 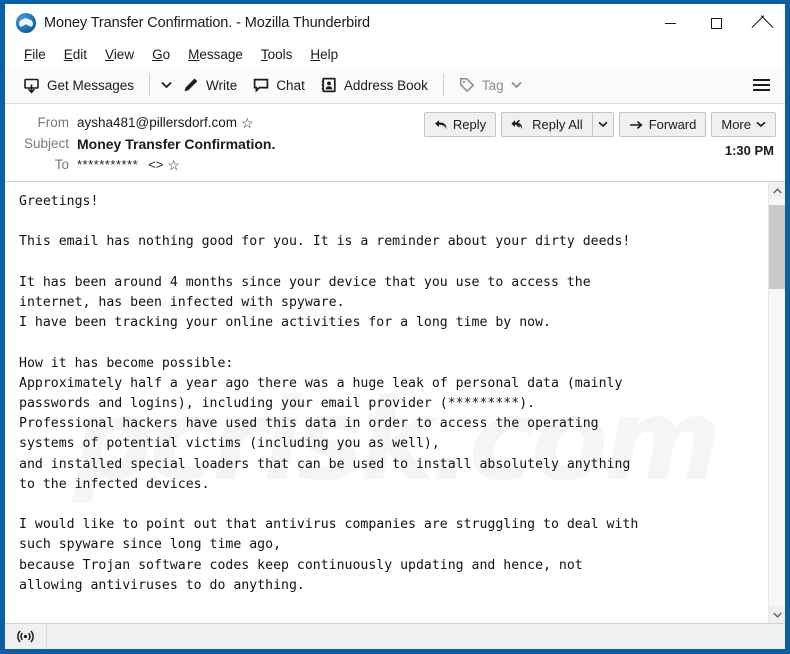 I want to click on menu-tools: Tools, so click(x=277, y=54).